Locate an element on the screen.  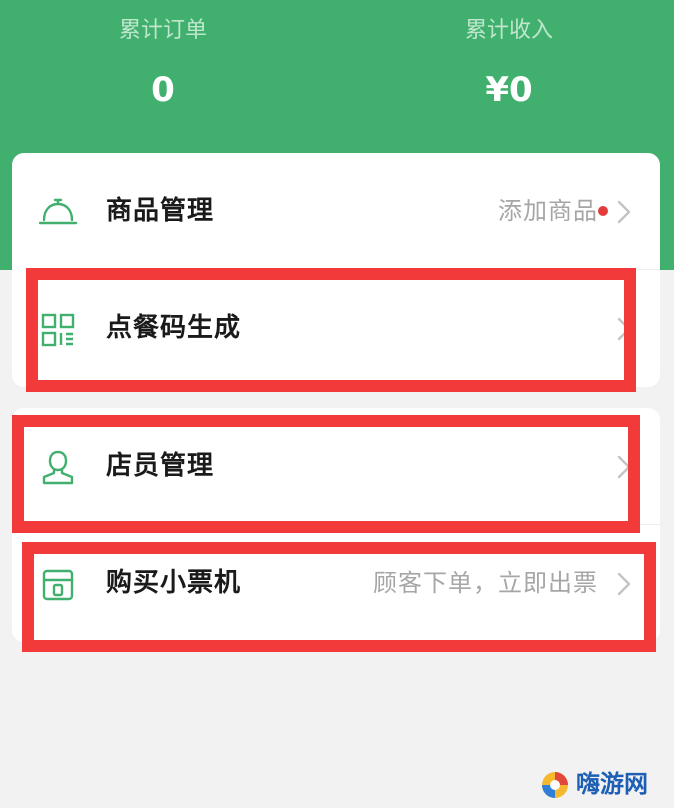
person-icon is located at coordinates (58, 468).